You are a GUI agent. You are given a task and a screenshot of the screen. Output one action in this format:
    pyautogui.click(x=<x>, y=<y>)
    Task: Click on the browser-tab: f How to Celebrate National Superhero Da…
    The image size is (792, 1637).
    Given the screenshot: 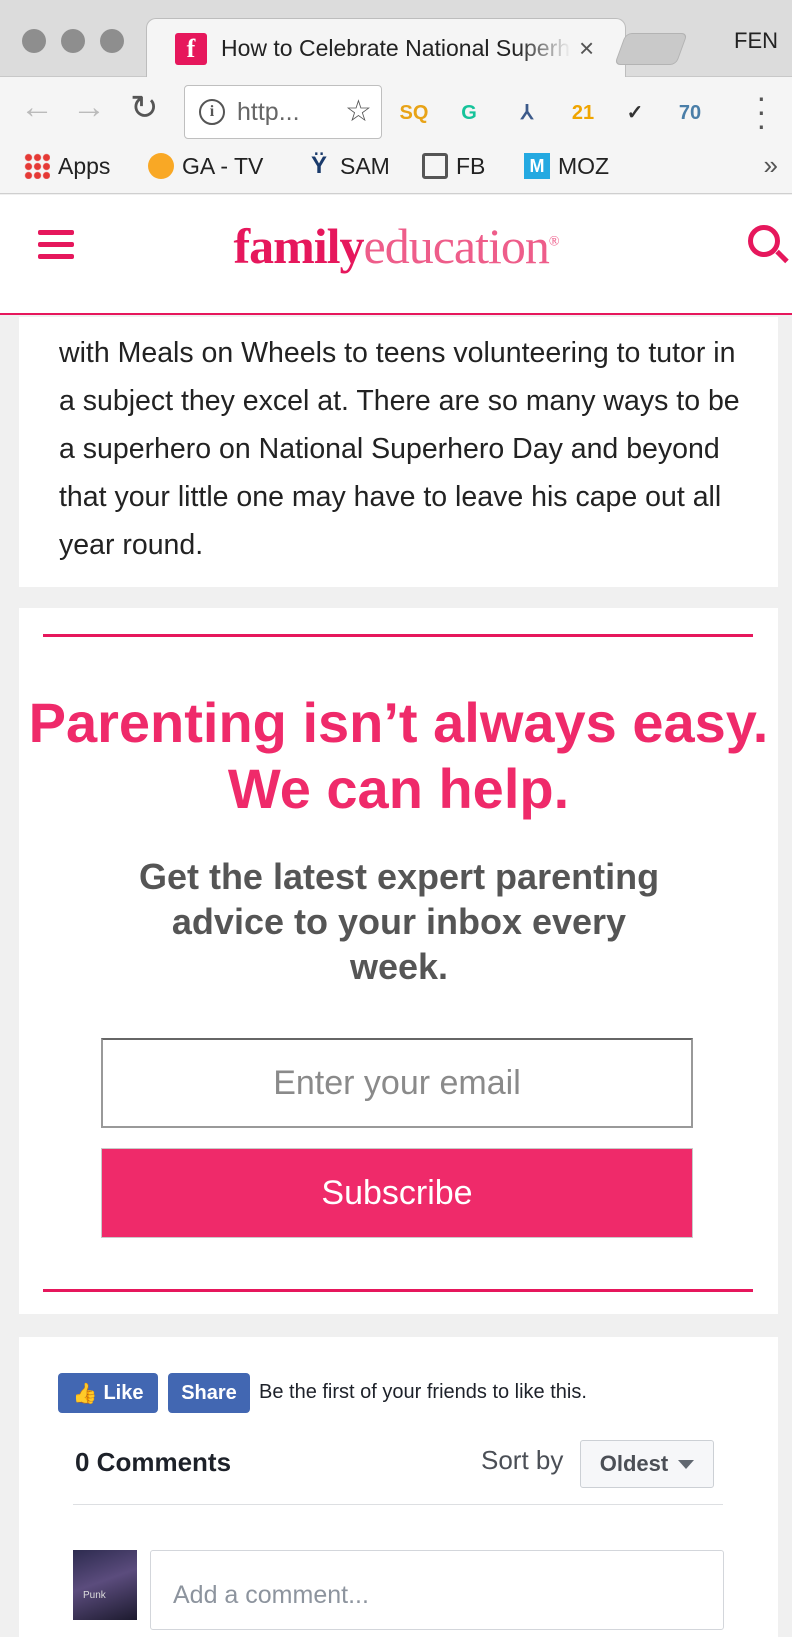 What is the action you would take?
    pyautogui.click(x=386, y=48)
    